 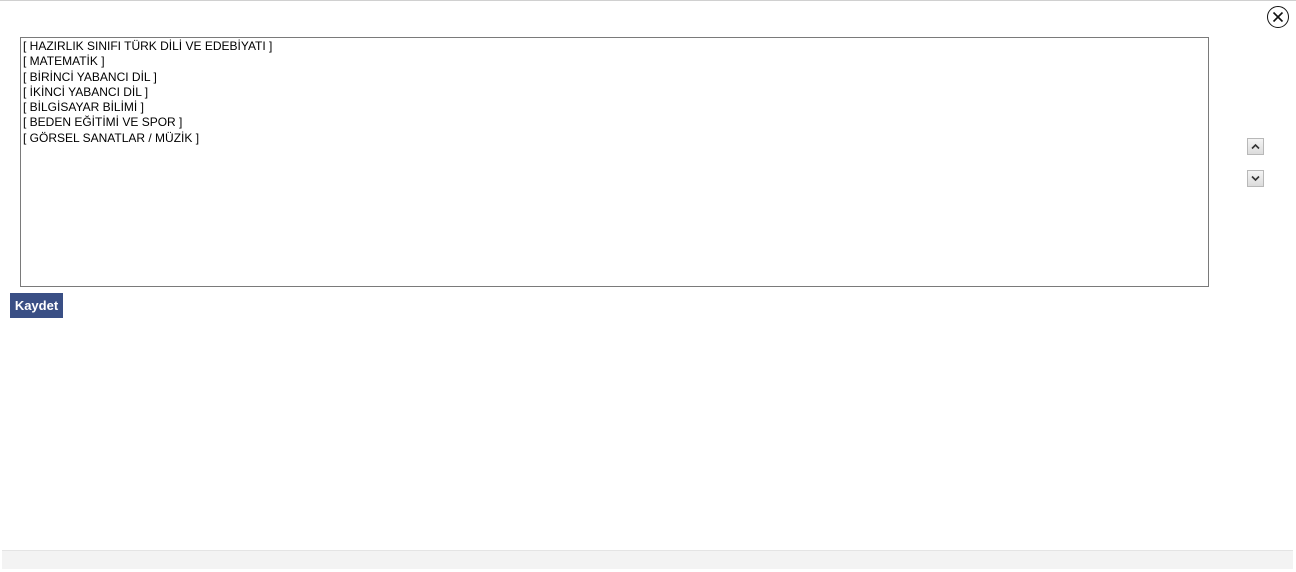 What do you see at coordinates (614, 107) in the screenshot?
I see `list-item: [ BİLGİSAYAR BİLİMİ ]` at bounding box center [614, 107].